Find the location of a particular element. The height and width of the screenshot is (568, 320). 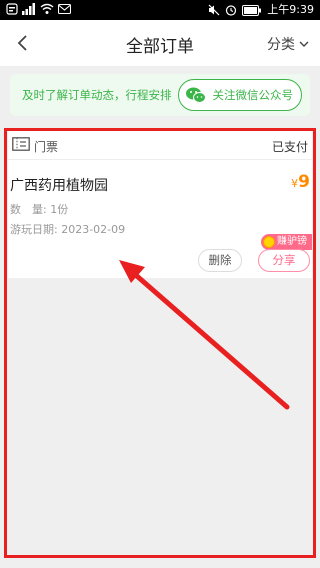

status-bar: 上午9:39 is located at coordinates (160, 10).